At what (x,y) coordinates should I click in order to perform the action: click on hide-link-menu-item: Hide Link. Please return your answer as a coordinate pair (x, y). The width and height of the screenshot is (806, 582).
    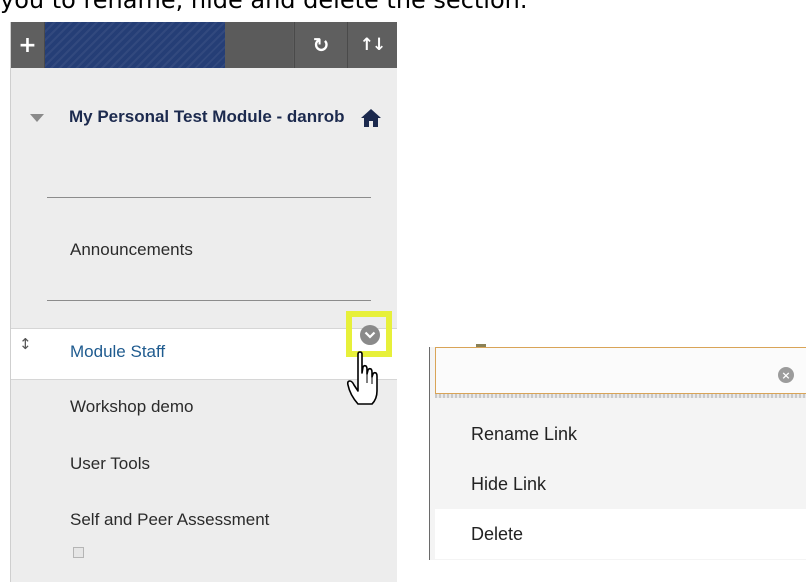
    Looking at the image, I should click on (620, 484).